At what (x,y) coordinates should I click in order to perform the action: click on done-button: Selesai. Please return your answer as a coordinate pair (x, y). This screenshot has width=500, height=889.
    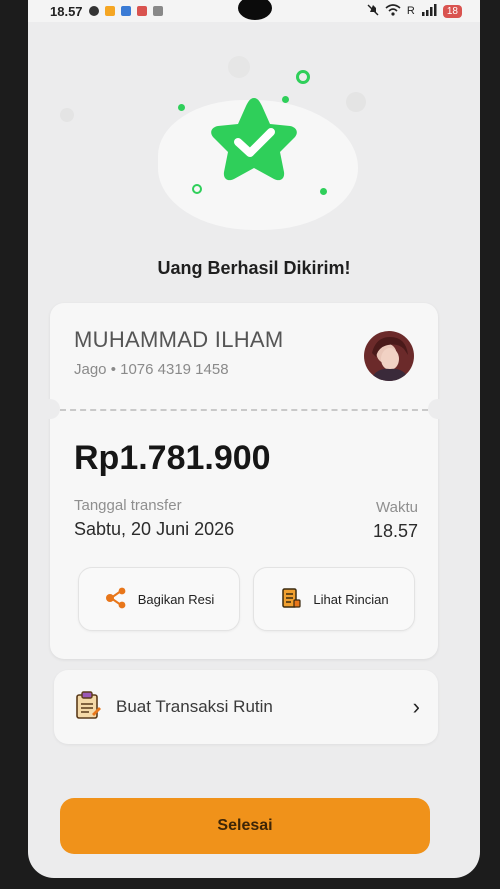
    Looking at the image, I should click on (245, 826).